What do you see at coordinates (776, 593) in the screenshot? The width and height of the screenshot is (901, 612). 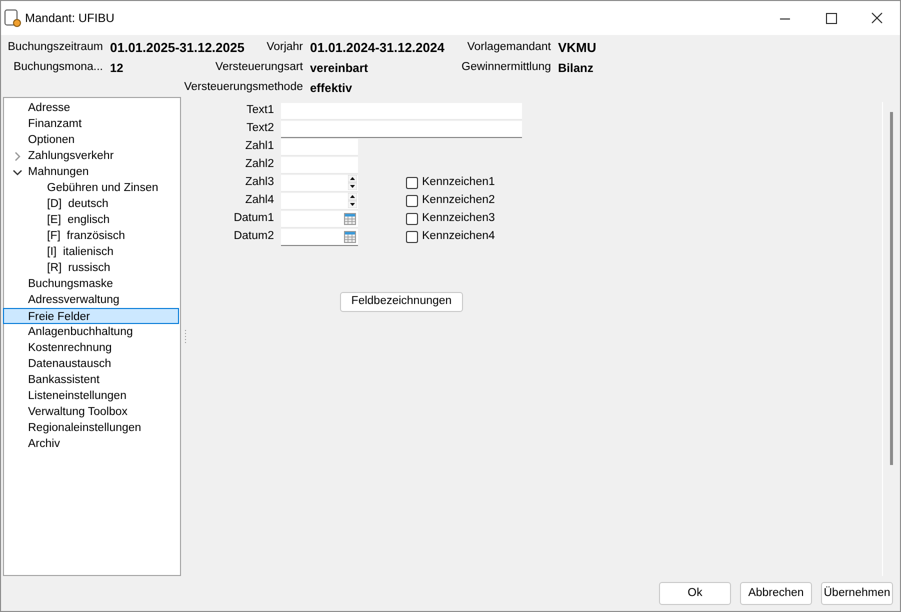 I see `dialog-button: Abbrechen` at bounding box center [776, 593].